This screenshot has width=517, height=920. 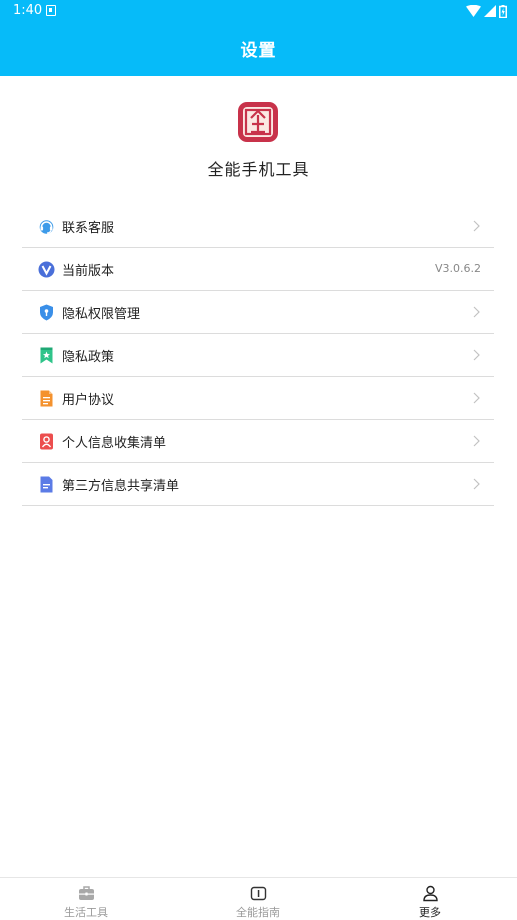 I want to click on signal-icon, so click(x=490, y=11).